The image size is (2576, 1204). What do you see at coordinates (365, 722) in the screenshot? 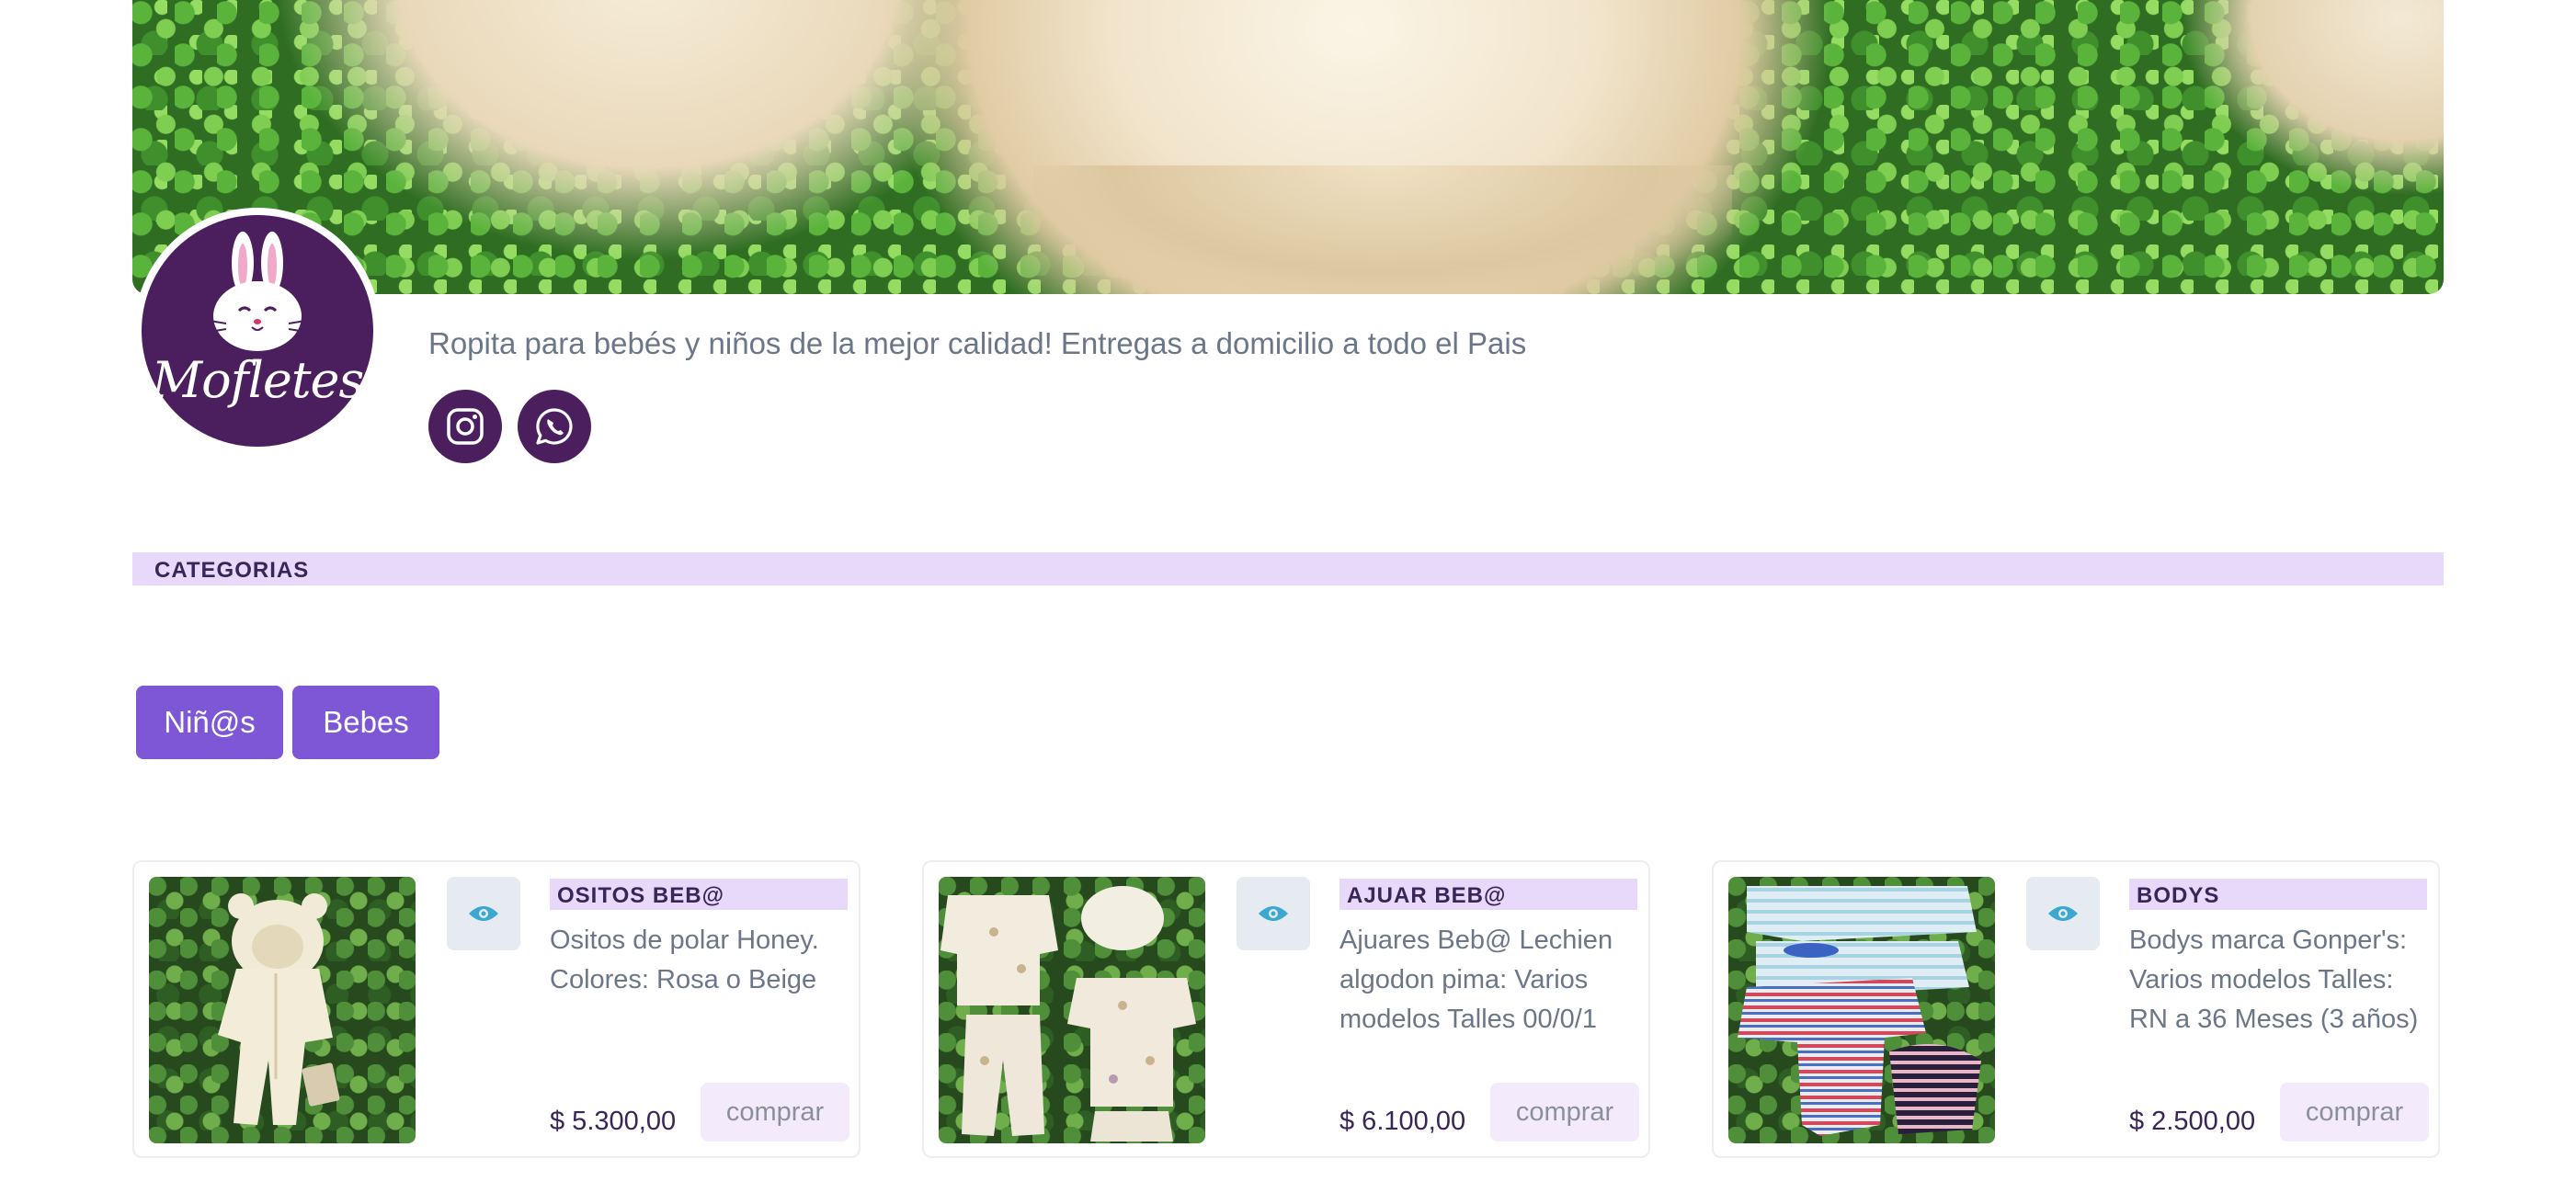
I see `category-button-bebes: Bebes` at bounding box center [365, 722].